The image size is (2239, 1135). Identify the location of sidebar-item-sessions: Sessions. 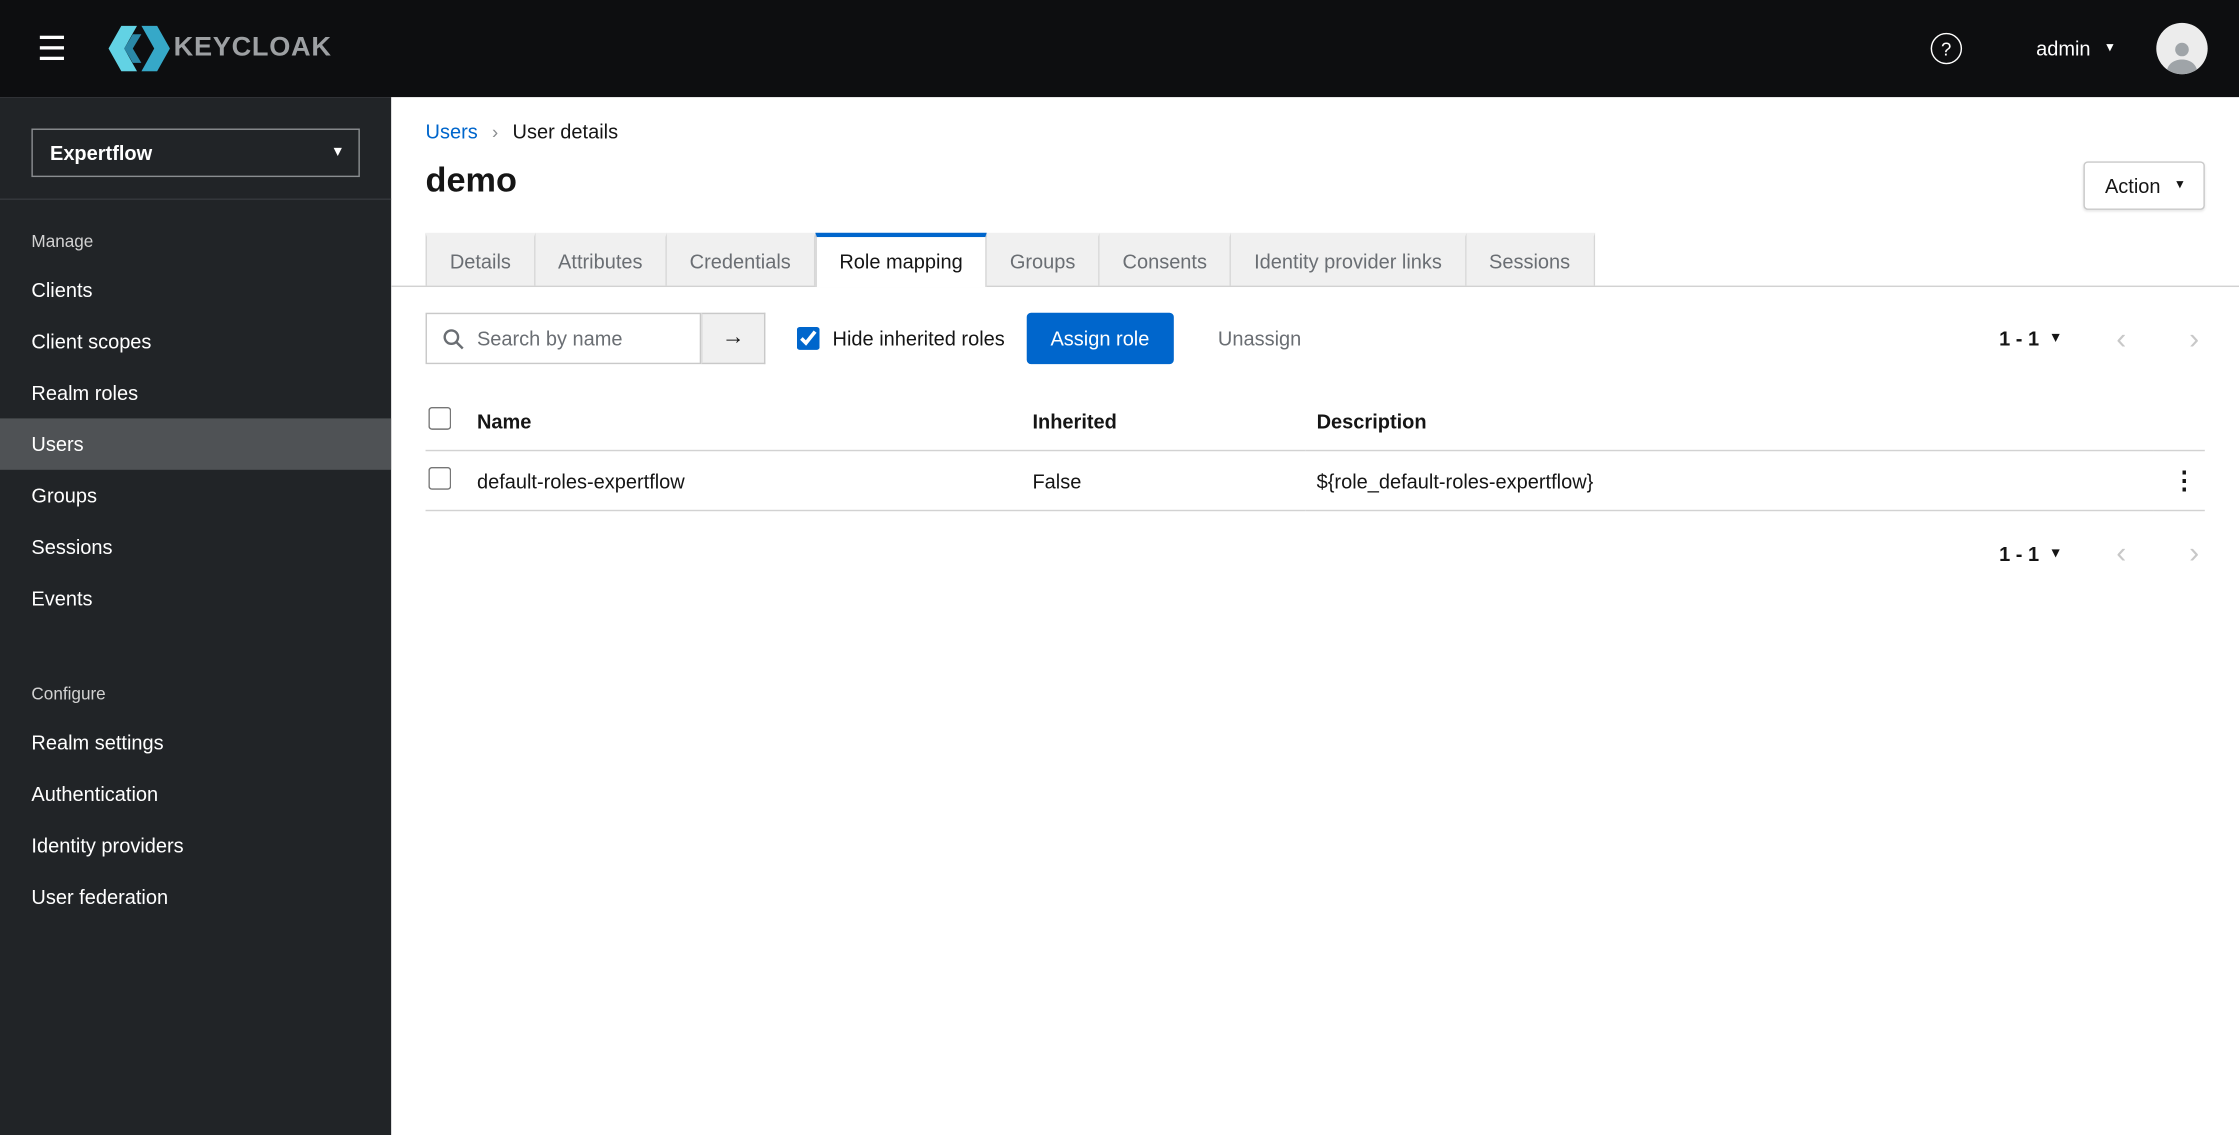
(195, 546).